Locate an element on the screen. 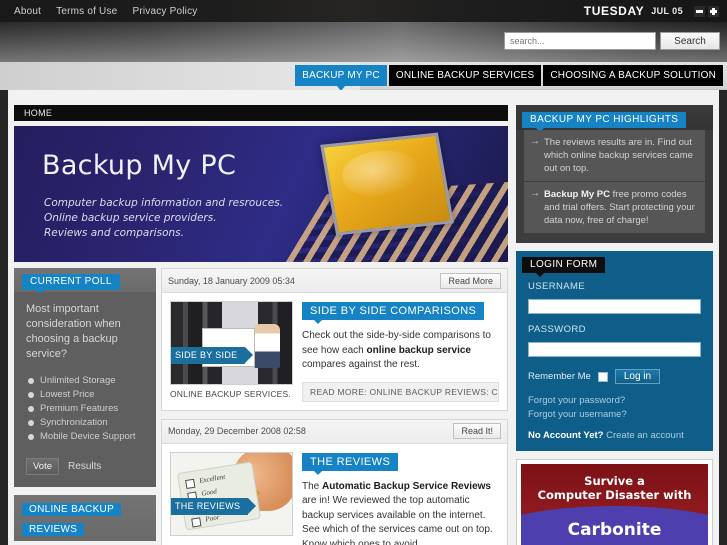  poll-module-header: CURRENT POLL is located at coordinates (85, 281).